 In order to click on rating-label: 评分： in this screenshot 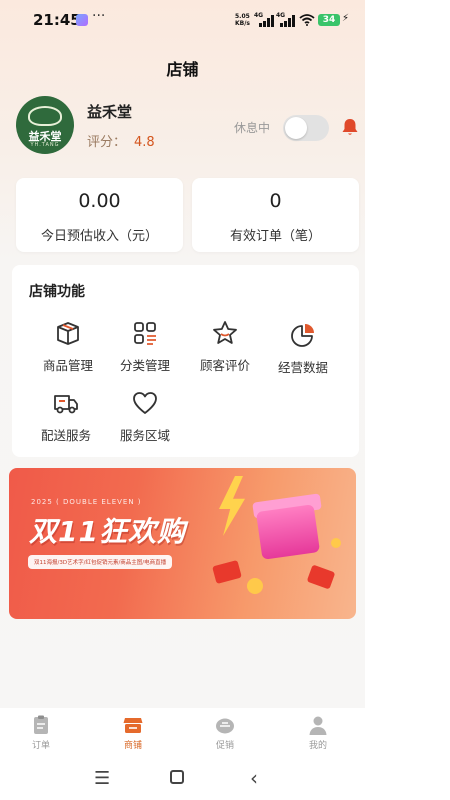, I will do `click(107, 142)`.